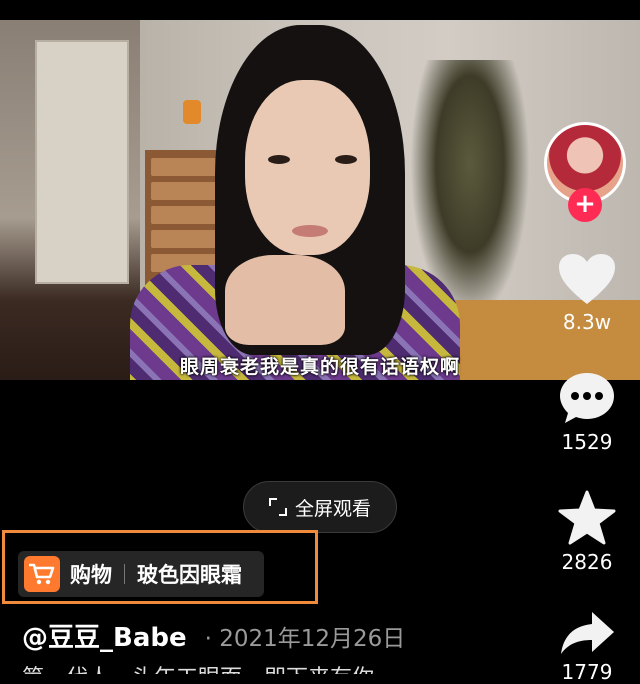  Describe the element at coordinates (319, 367) in the screenshot. I see `video-subtitle: 眼周衰老我是真的很有话语权啊` at that location.